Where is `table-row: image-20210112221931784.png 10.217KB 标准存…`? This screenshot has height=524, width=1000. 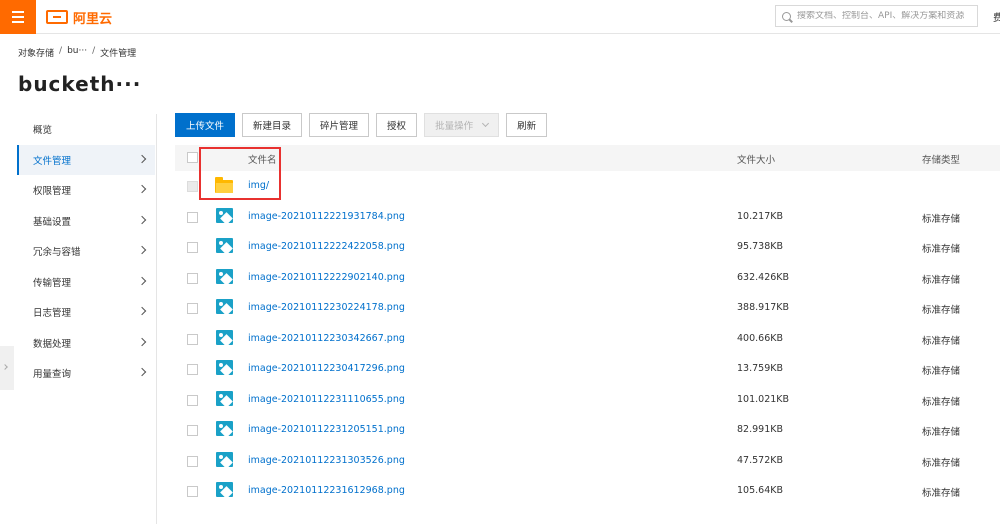
table-row: image-20210112221931784.png 10.217KB 标准存… is located at coordinates (587, 217).